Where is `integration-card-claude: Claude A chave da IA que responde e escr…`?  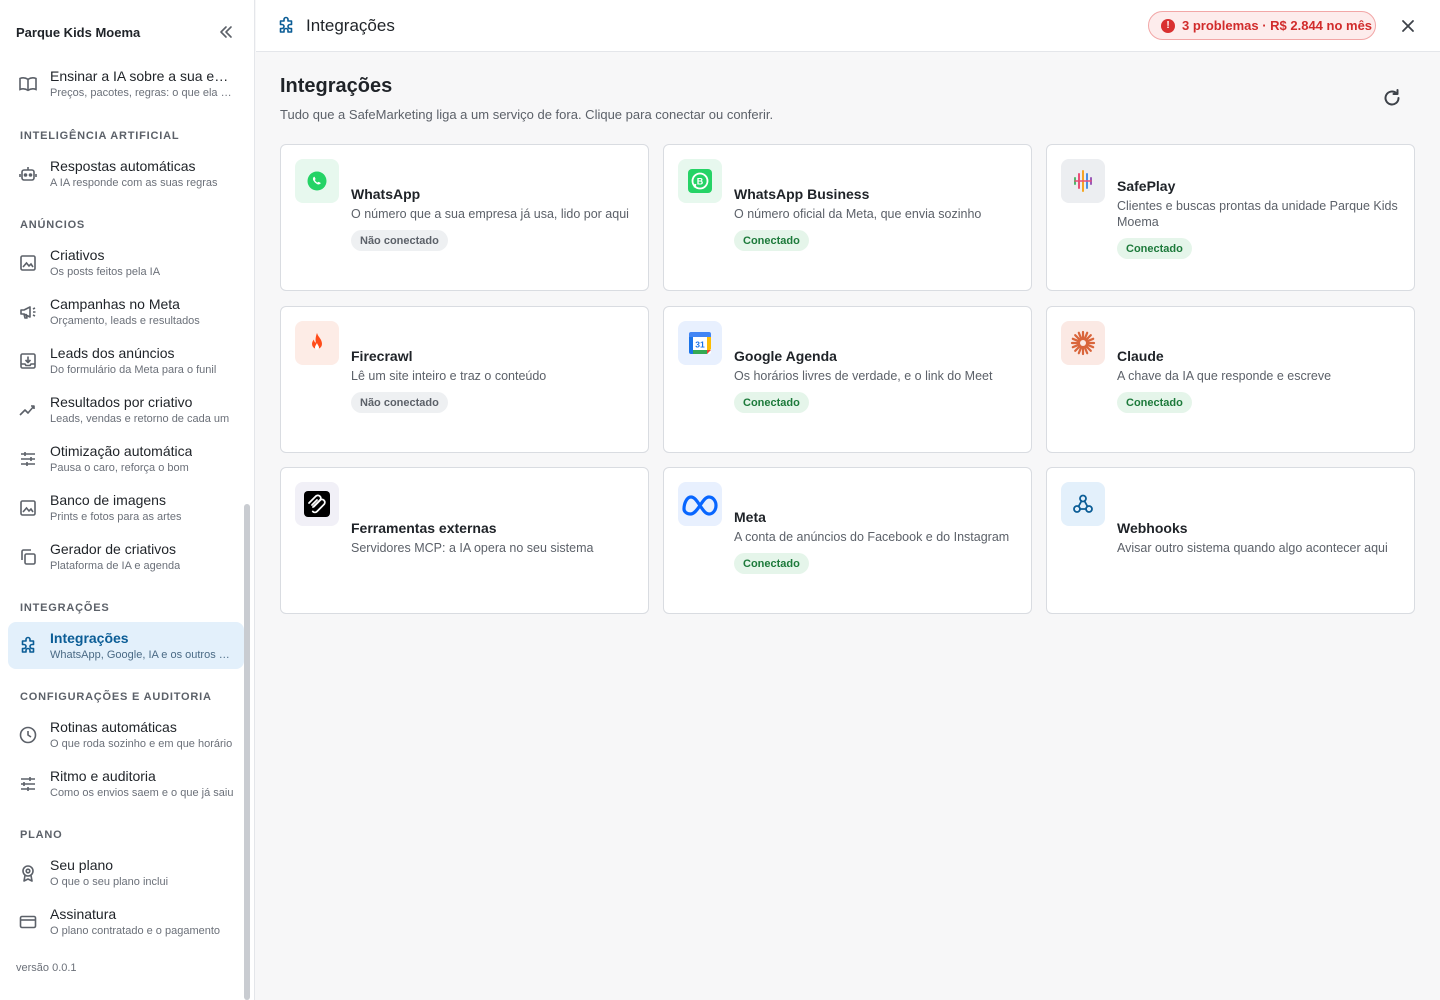 integration-card-claude: Claude A chave da IA que responde e escr… is located at coordinates (1230, 379).